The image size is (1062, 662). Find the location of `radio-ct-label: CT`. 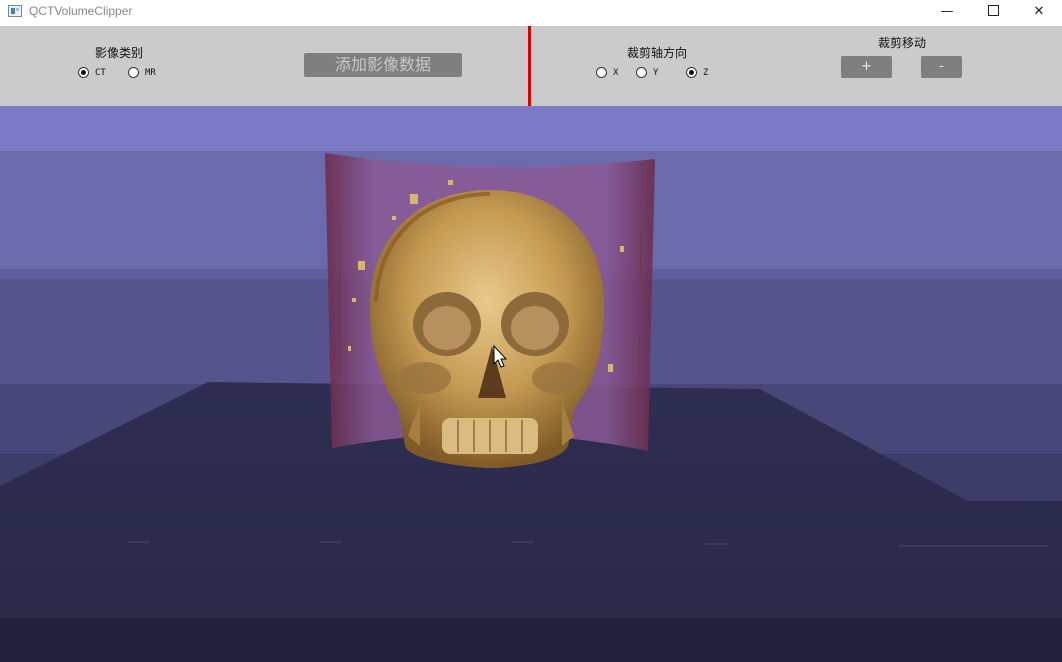

radio-ct-label: CT is located at coordinates (100, 72).